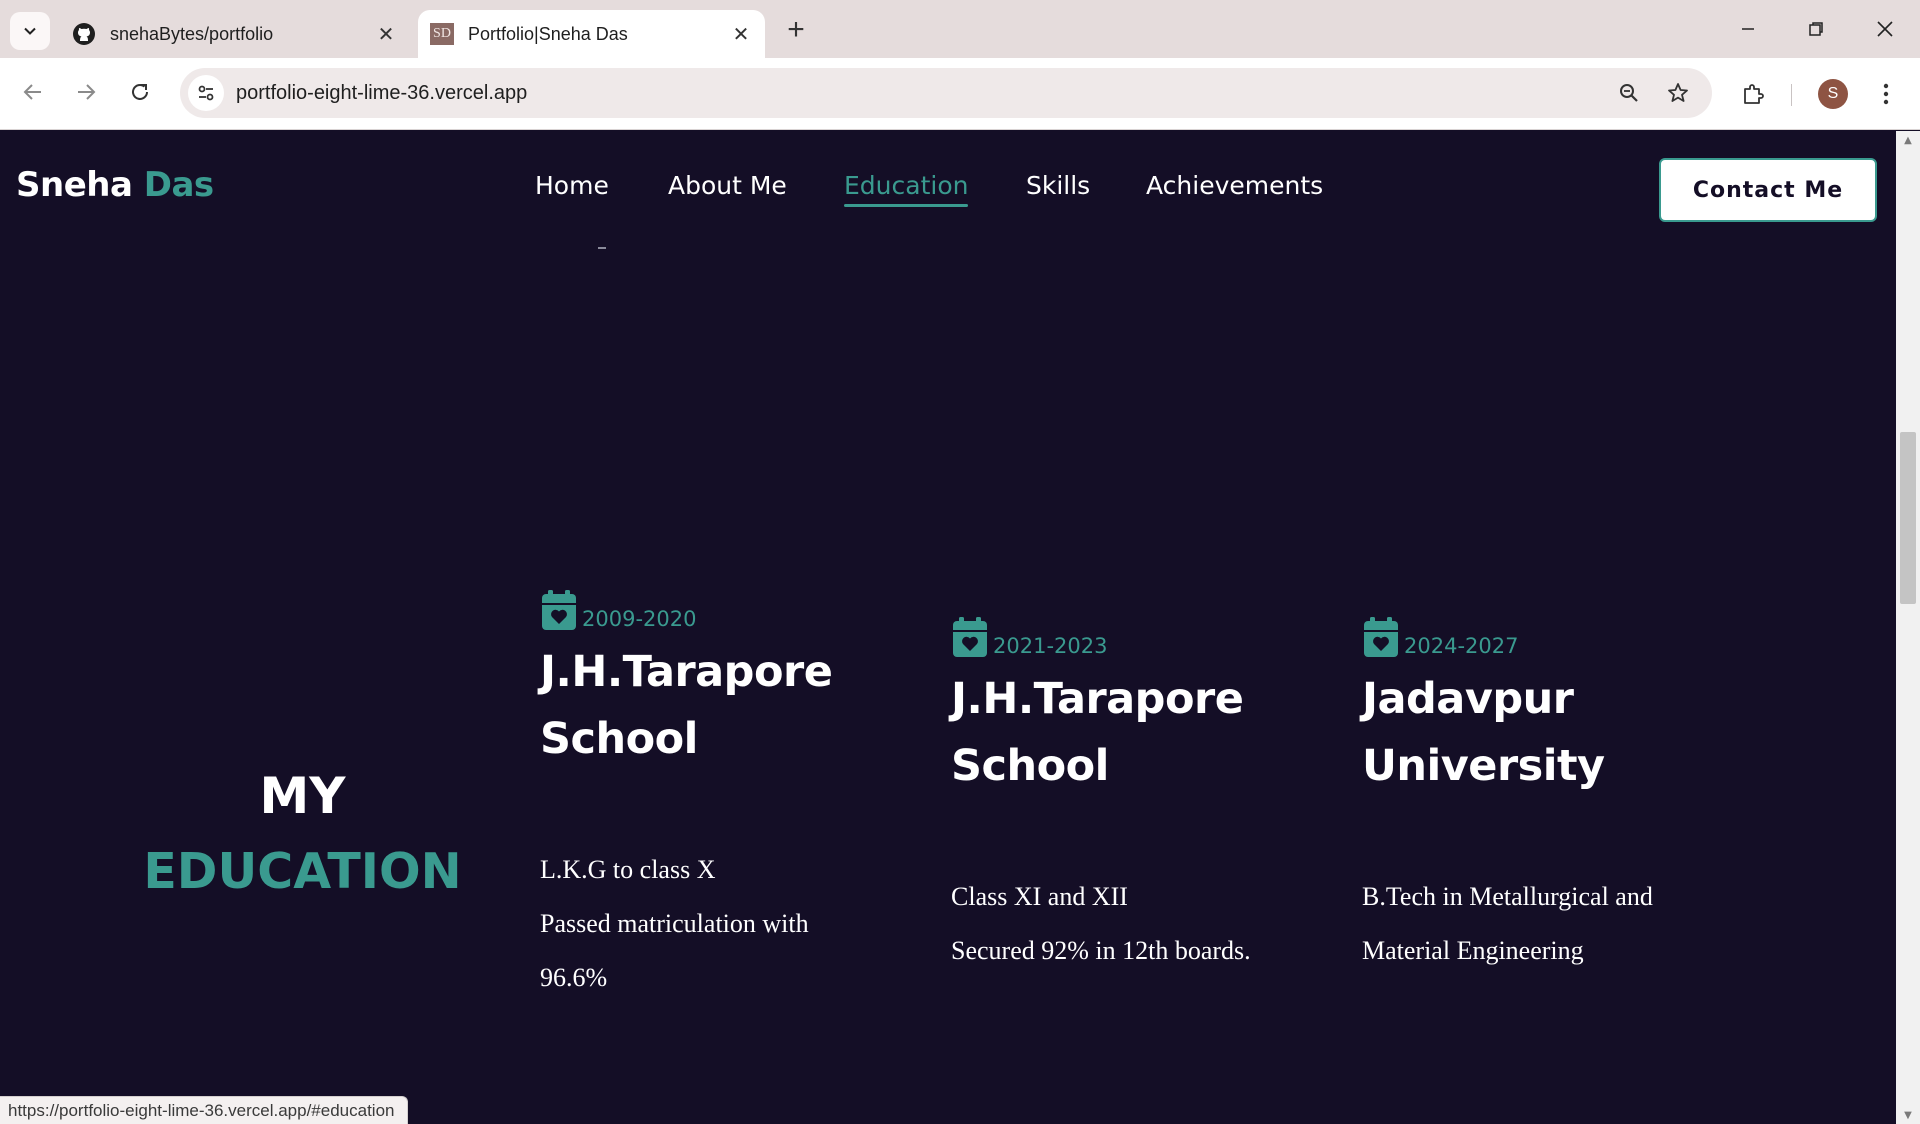 This screenshot has height=1124, width=1920. What do you see at coordinates (1908, 1115) in the screenshot?
I see `scroll-down-arrow-icon: ▼` at bounding box center [1908, 1115].